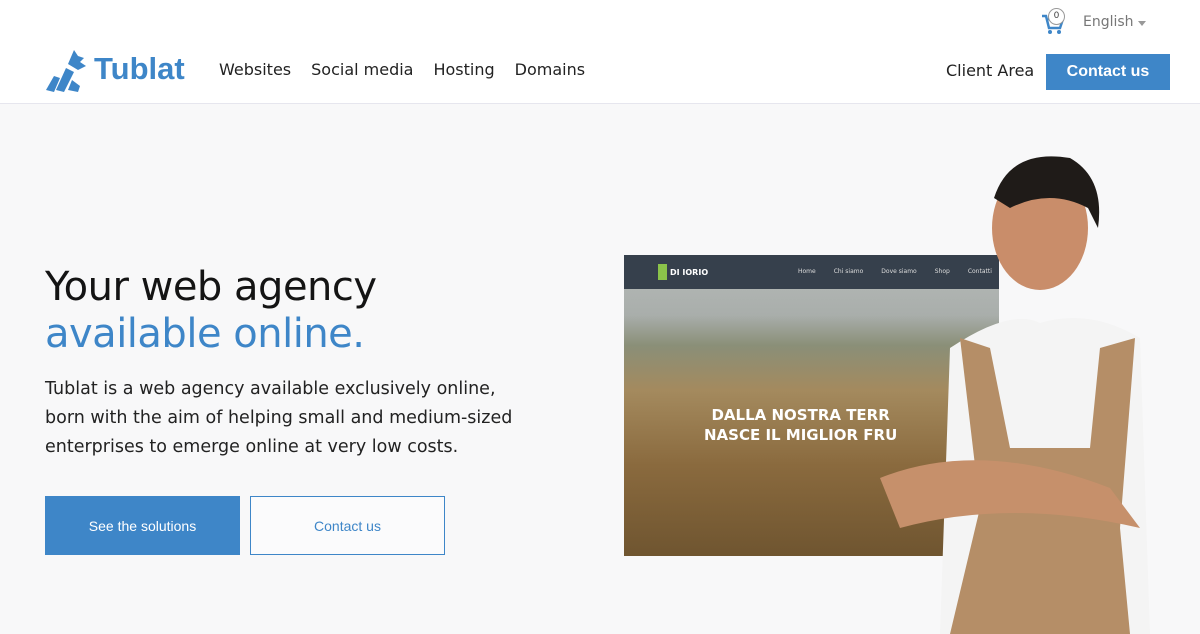 Image resolution: width=1200 pixels, height=634 pixels. What do you see at coordinates (211, 287) in the screenshot?
I see `hero-title-line1: Your web agency` at bounding box center [211, 287].